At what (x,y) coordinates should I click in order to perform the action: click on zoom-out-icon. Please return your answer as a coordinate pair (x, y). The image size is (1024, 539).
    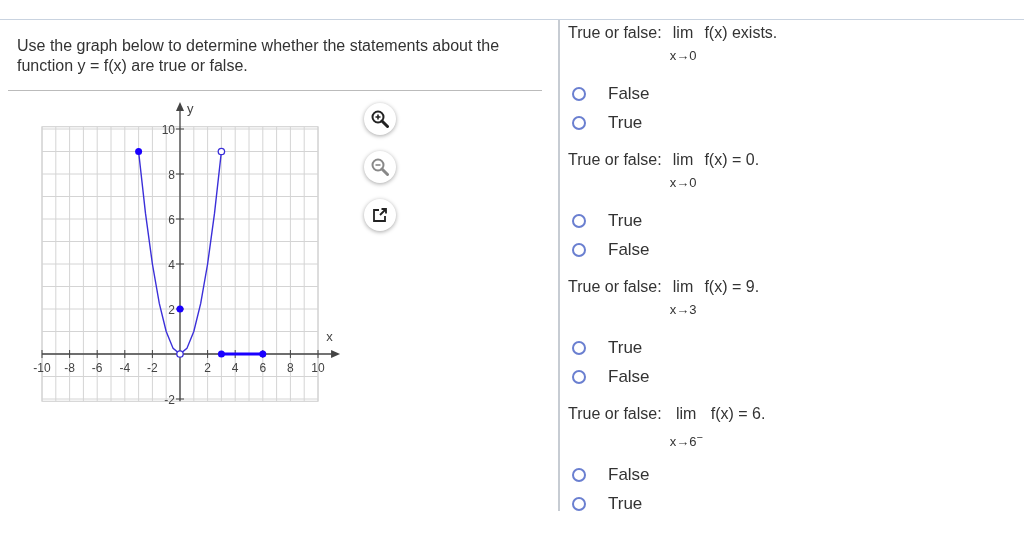
    Looking at the image, I should click on (380, 167).